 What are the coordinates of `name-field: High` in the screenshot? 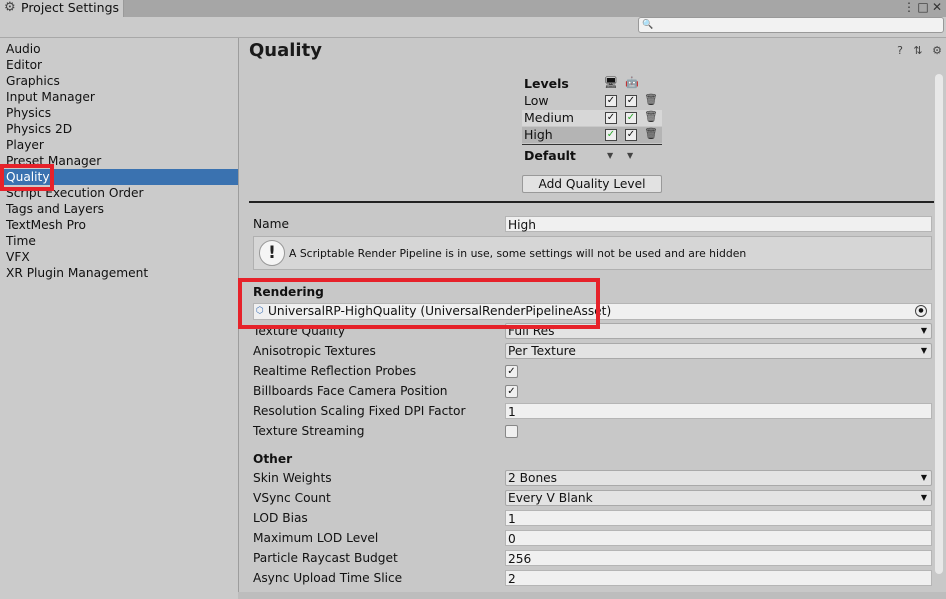 It's located at (718, 224).